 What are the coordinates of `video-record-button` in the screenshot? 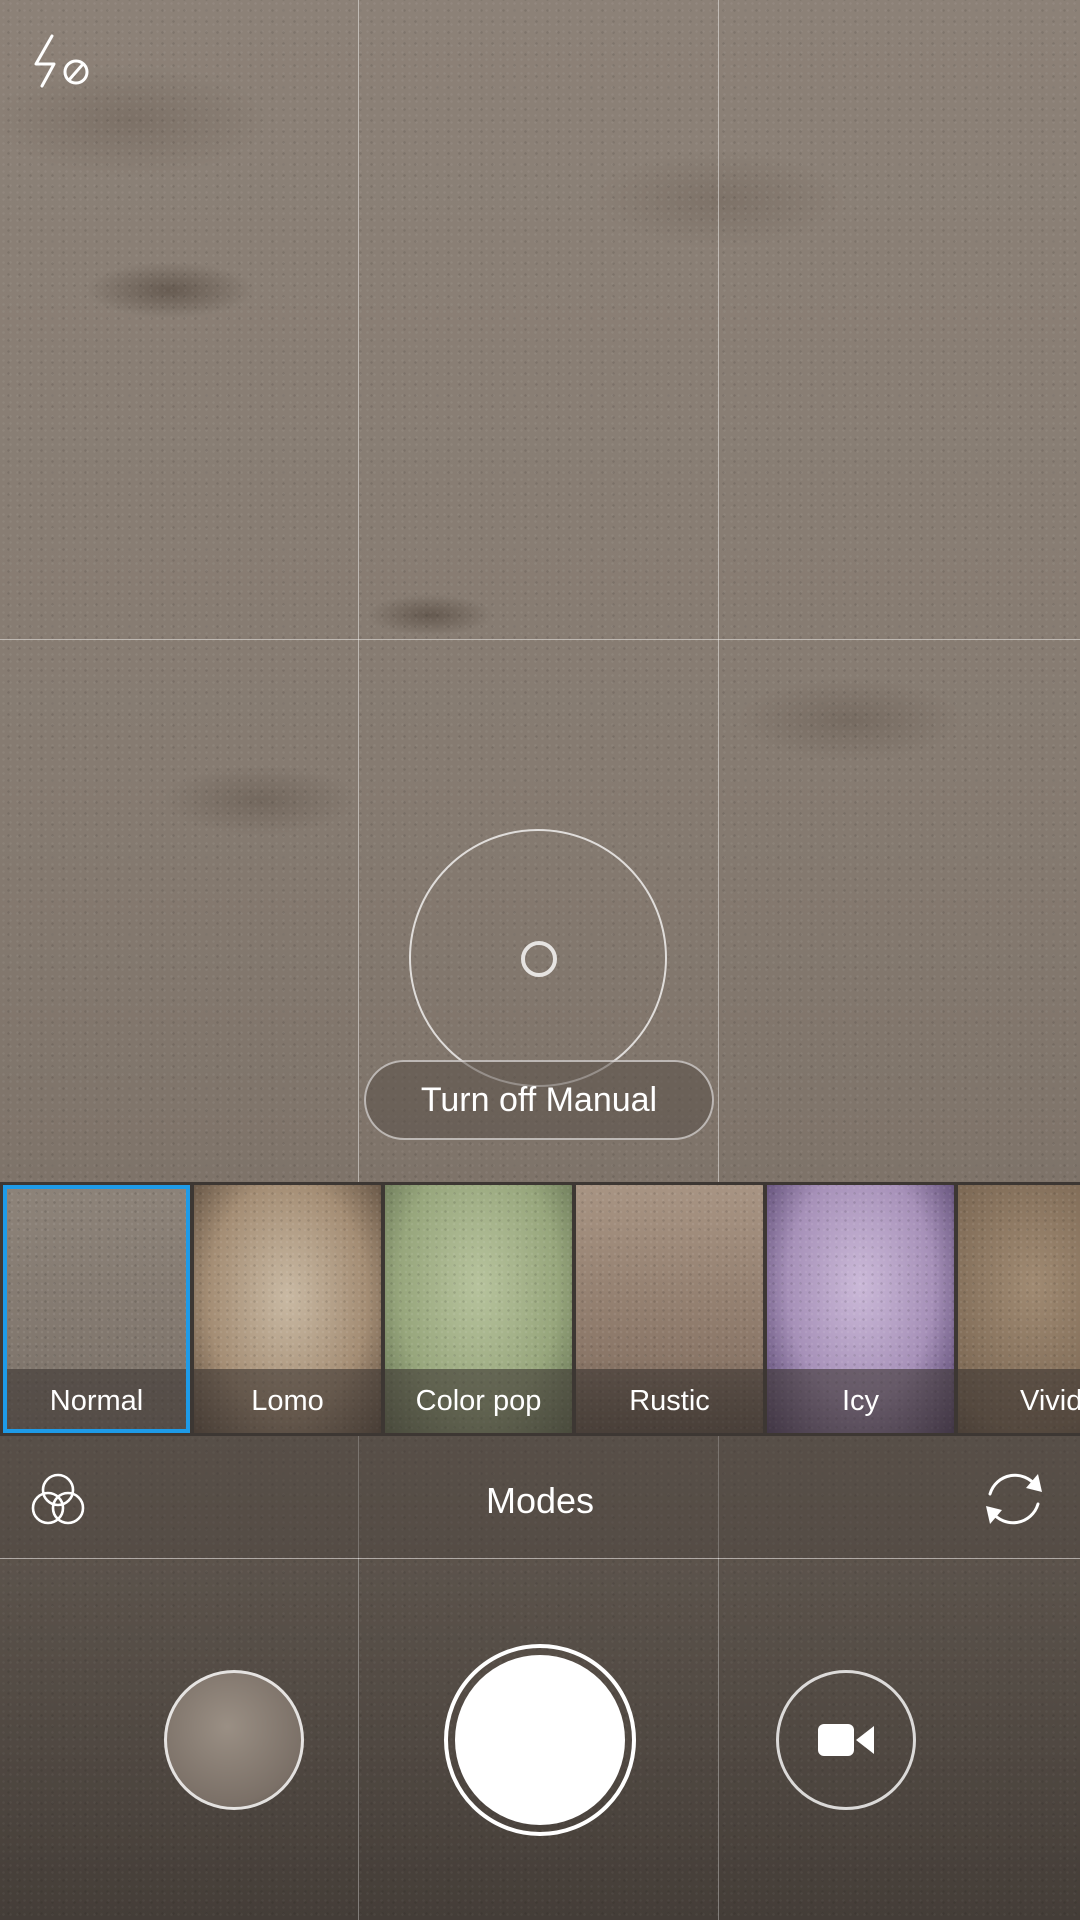 It's located at (846, 1740).